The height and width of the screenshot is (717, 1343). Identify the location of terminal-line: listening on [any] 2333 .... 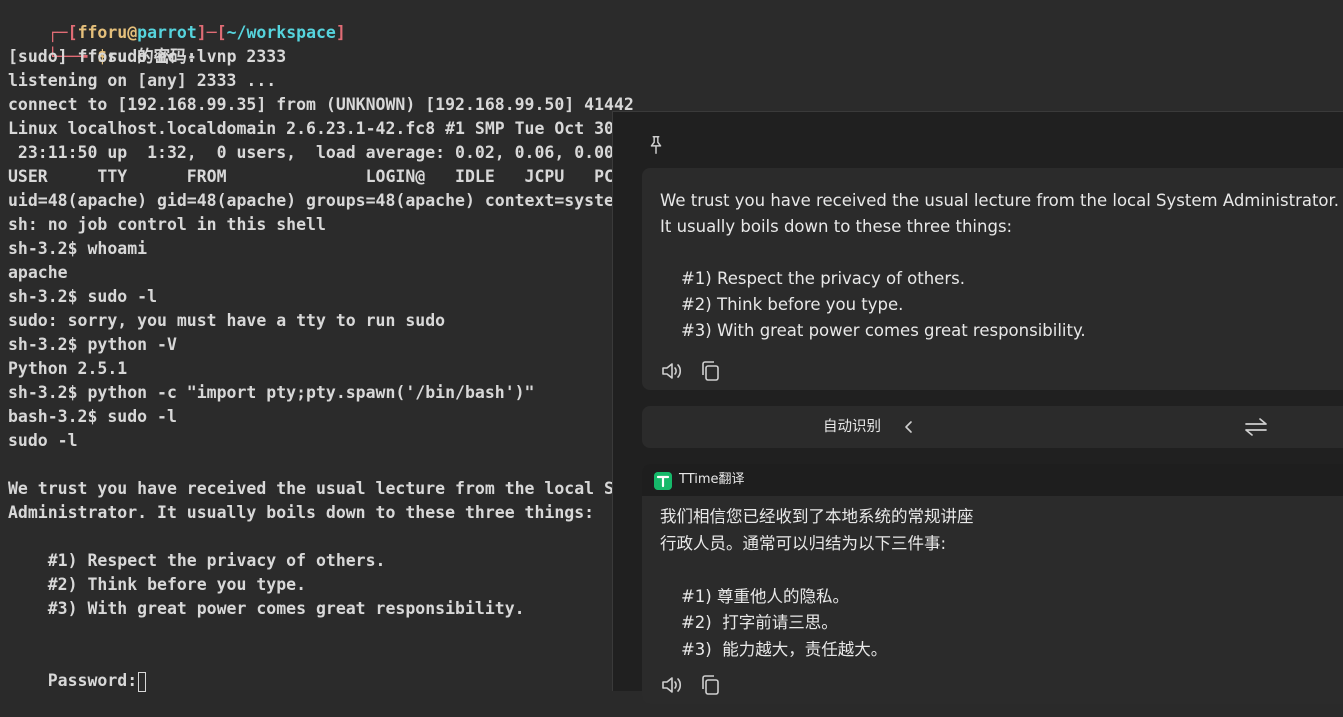
(142, 80).